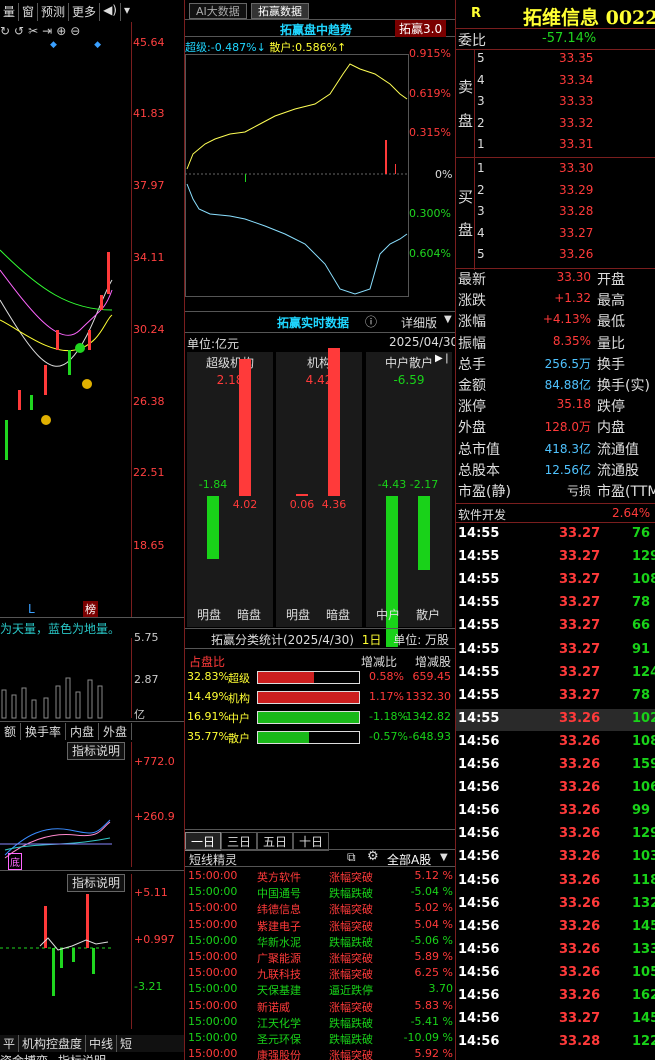 The height and width of the screenshot is (1060, 655). What do you see at coordinates (555, 721) in the screenshot?
I see `tick-row: 14:55 33.26 102` at bounding box center [555, 721].